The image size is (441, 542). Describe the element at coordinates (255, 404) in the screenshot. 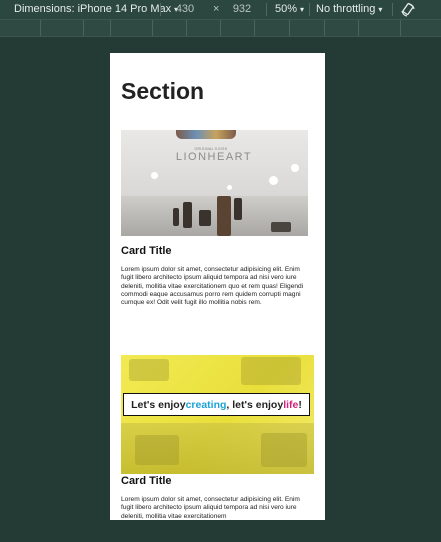

I see `banner-text: , let's enjoy` at that location.